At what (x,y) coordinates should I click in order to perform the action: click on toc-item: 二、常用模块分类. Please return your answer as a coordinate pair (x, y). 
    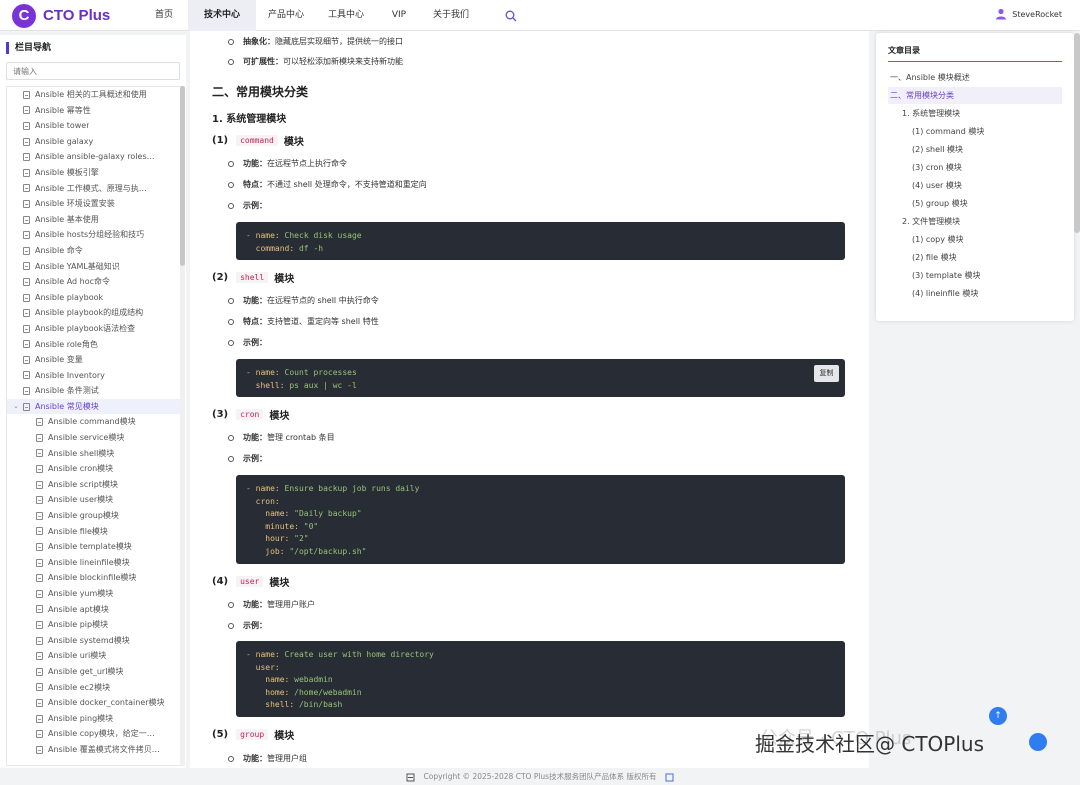
    Looking at the image, I should click on (975, 95).